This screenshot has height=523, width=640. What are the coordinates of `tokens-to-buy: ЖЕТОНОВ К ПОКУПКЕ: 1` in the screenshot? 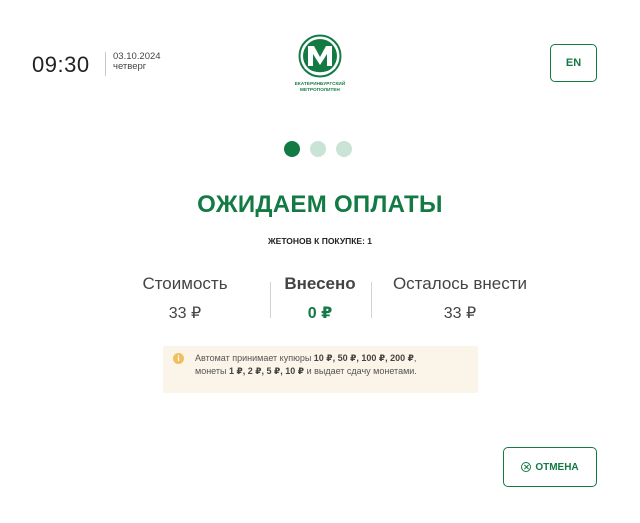 It's located at (320, 241).